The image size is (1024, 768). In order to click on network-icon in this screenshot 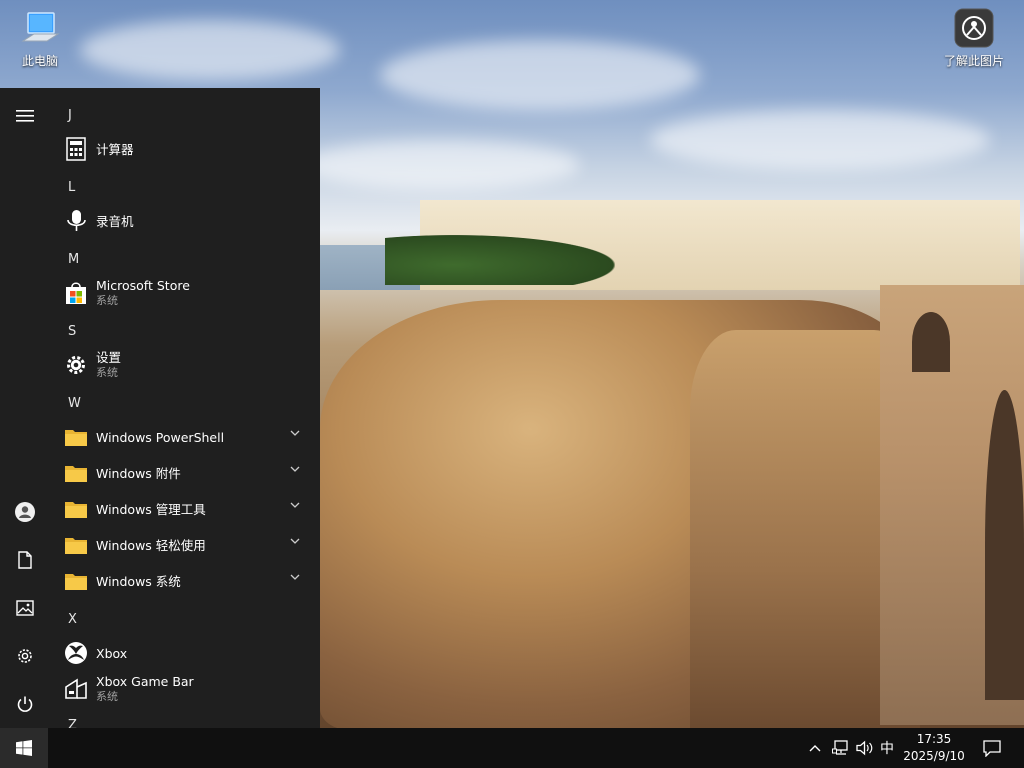, I will do `click(840, 747)`.